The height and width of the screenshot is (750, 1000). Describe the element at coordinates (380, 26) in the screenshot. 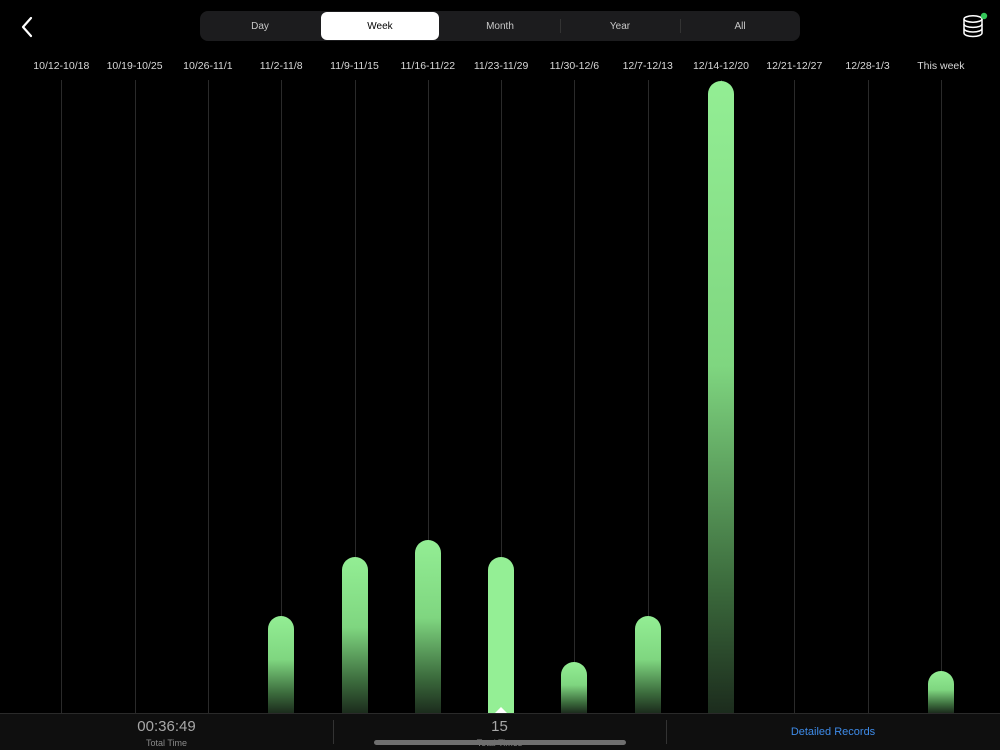

I see `tab-week: Week` at that location.